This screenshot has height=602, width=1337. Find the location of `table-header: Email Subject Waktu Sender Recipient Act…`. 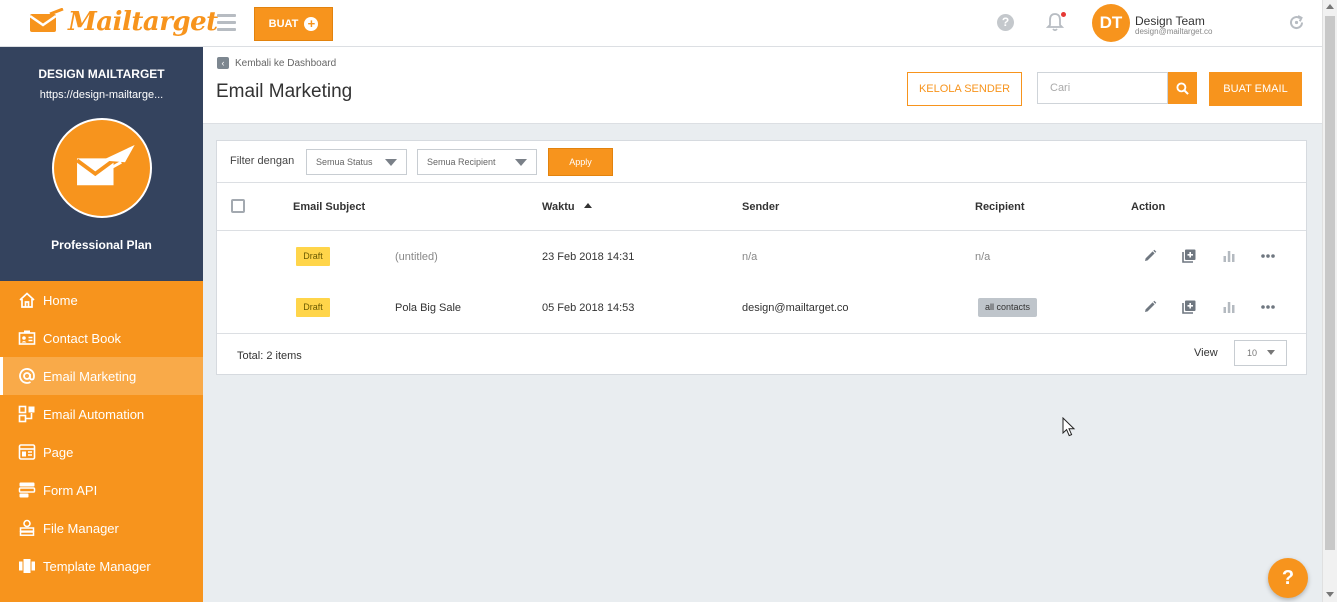

table-header: Email Subject Waktu Sender Recipient Act… is located at coordinates (761, 207).